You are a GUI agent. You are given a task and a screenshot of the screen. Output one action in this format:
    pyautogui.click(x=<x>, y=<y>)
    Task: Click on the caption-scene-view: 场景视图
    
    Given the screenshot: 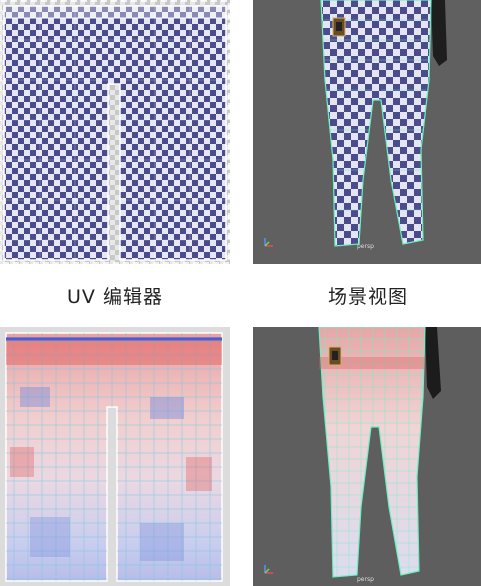 What is the action you would take?
    pyautogui.click(x=367, y=297)
    